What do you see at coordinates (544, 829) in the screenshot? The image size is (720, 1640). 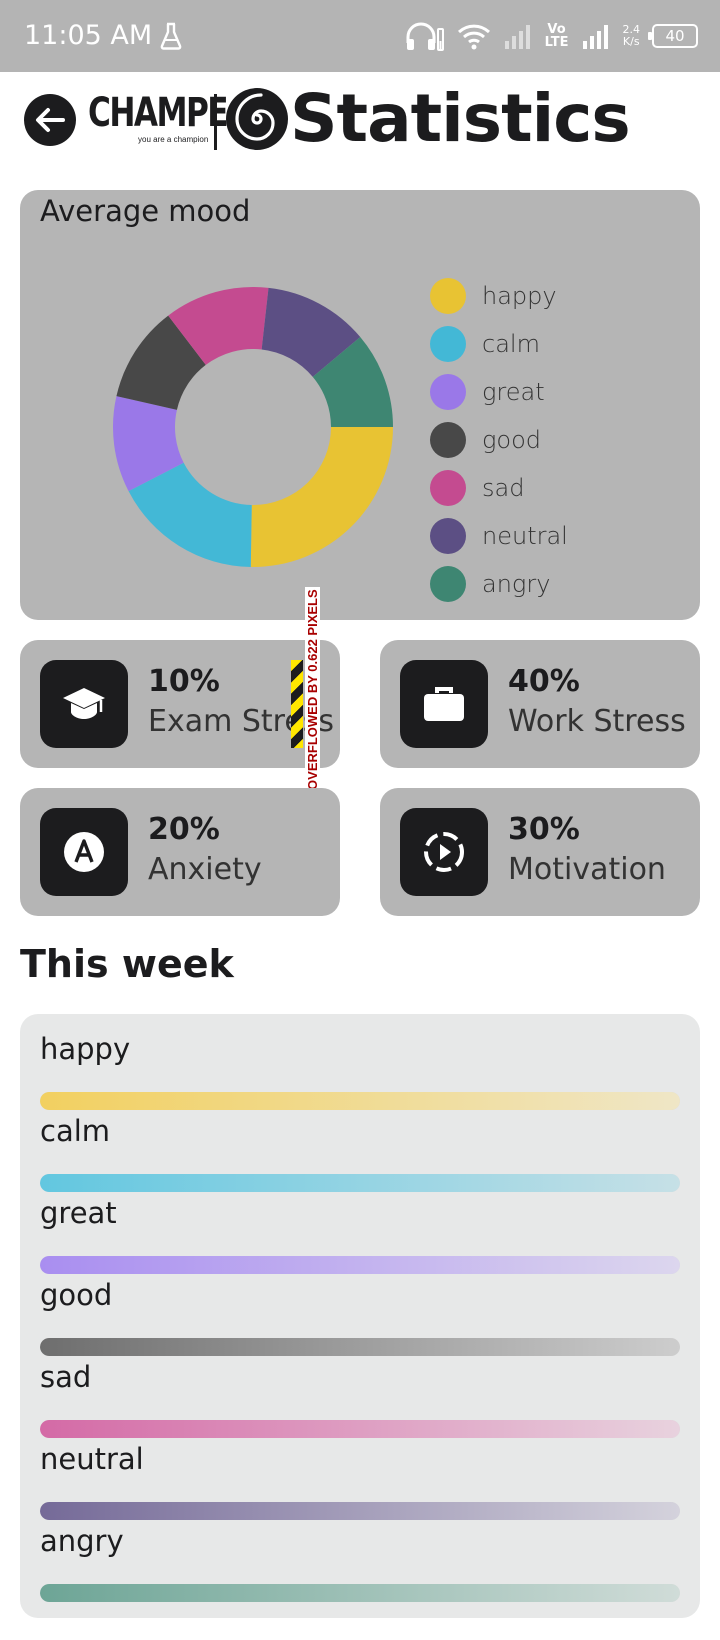 I see `stat-percent: 30%` at bounding box center [544, 829].